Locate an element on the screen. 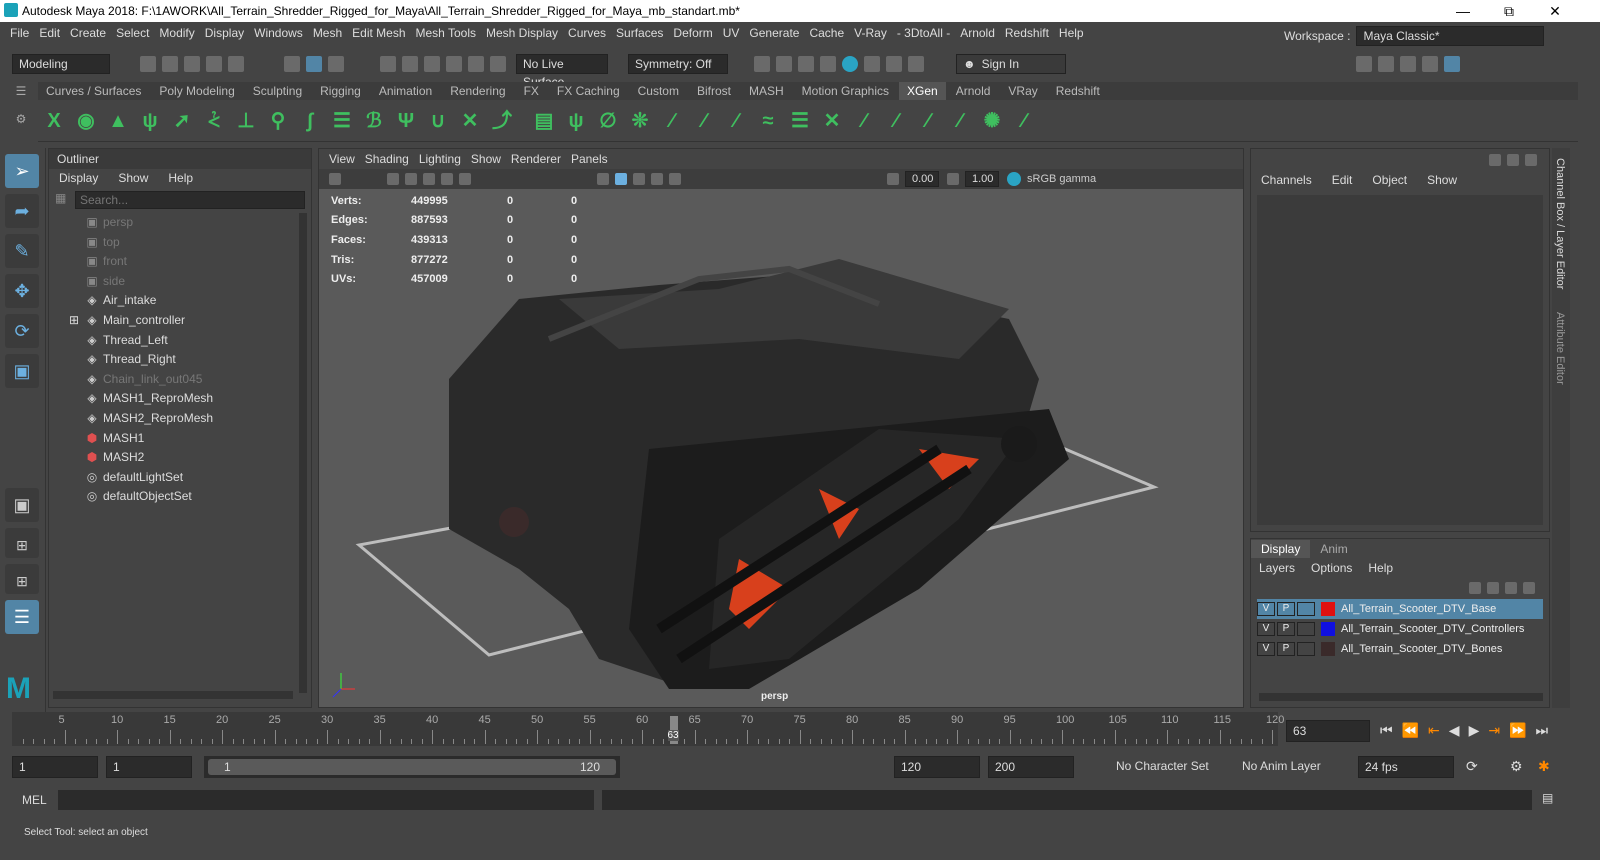 This screenshot has width=1600, height=860. xgen-density-icon: ☰ is located at coordinates (342, 121).